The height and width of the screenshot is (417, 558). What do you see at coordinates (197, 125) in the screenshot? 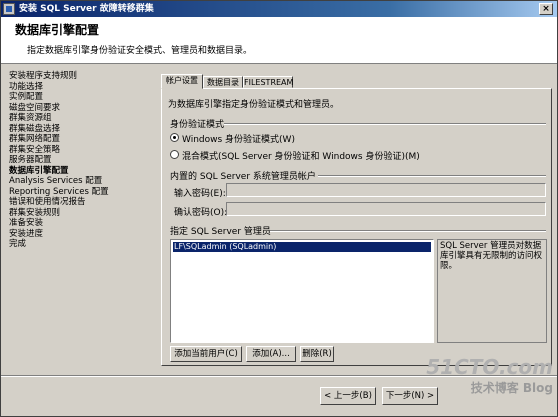
I see `auth-mode-heading: 身份验证模式` at bounding box center [197, 125].